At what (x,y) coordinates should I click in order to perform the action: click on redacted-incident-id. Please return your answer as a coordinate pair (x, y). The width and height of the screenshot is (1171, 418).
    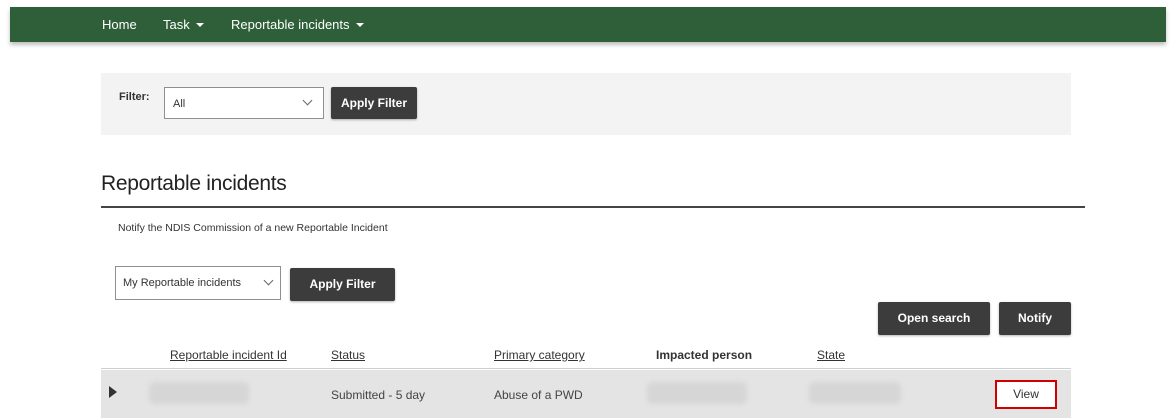
    Looking at the image, I should click on (199, 393).